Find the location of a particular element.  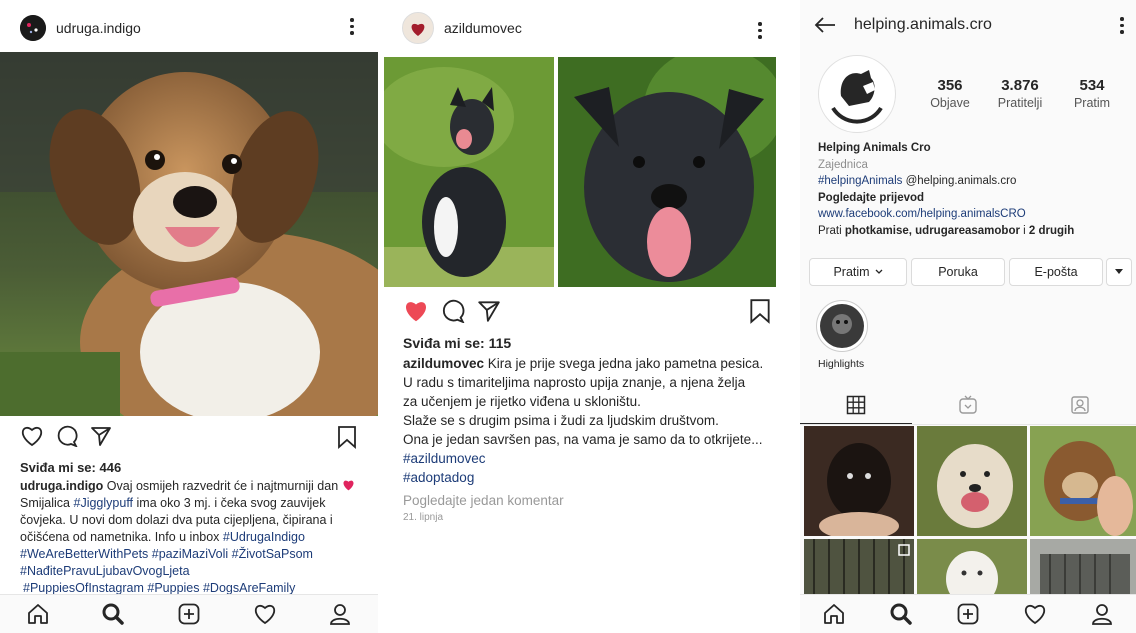

hashtag-link: #Jigglypuff is located at coordinates (104, 503).